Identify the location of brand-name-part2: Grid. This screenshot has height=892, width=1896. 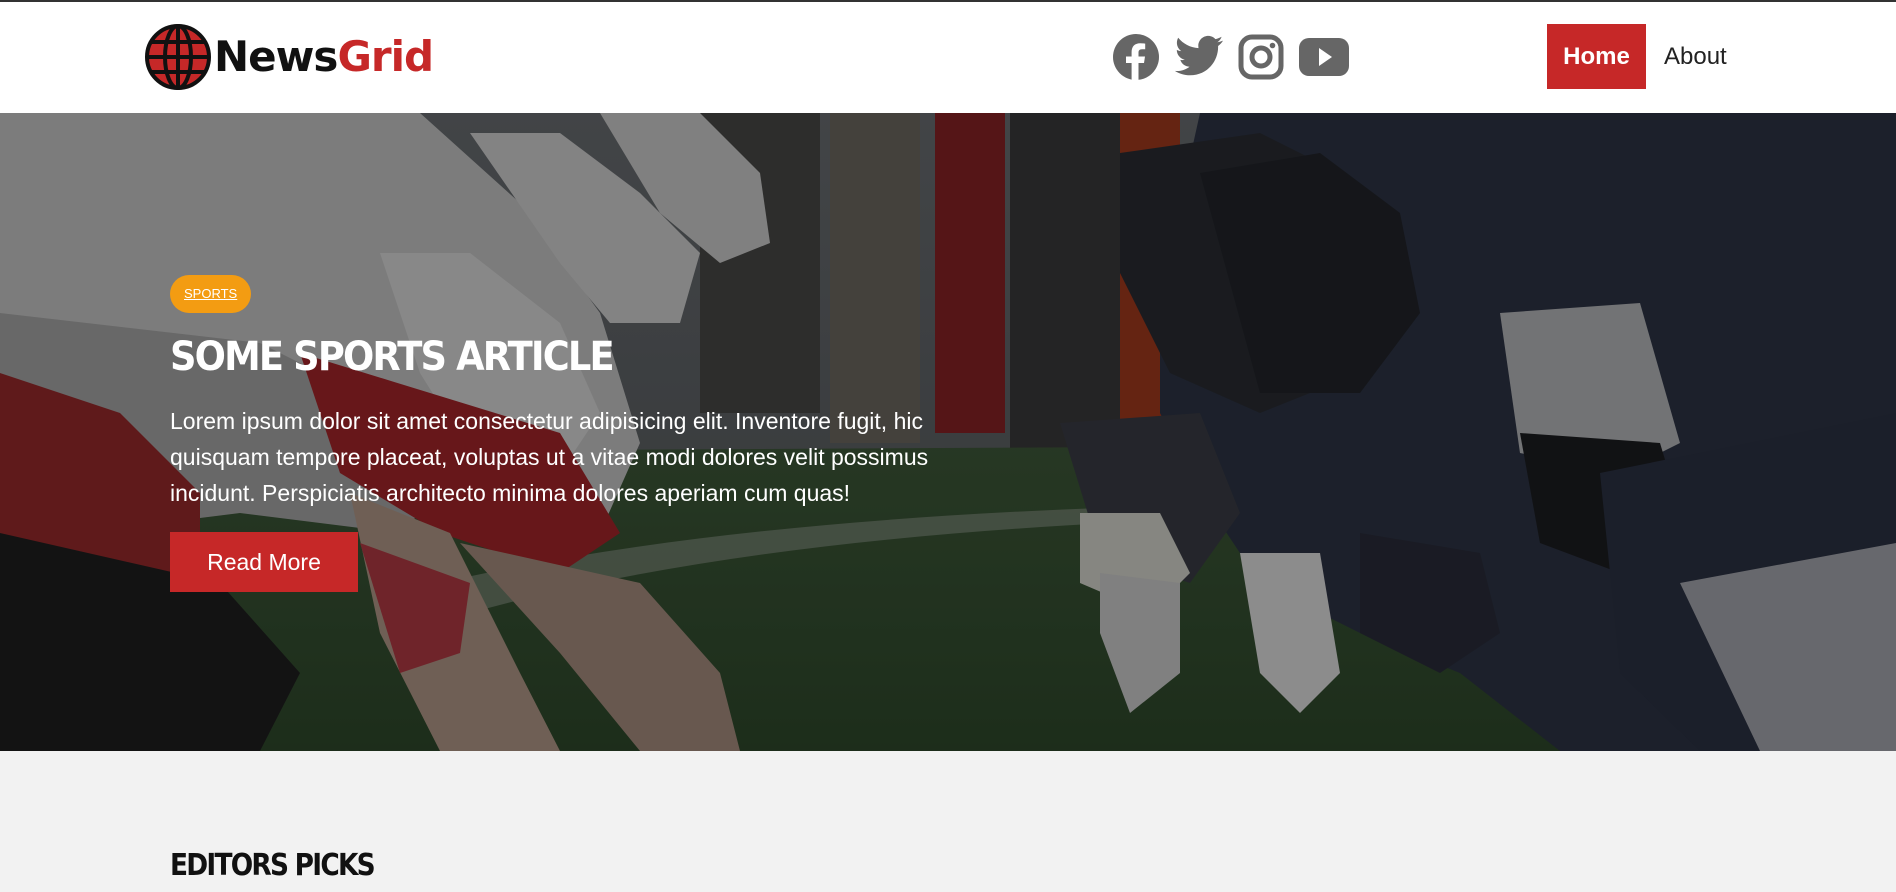
(385, 56).